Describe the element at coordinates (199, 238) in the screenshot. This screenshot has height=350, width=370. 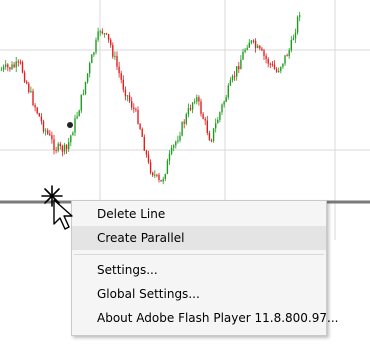
I see `menu-item-create-parallel: Create Parallel` at that location.